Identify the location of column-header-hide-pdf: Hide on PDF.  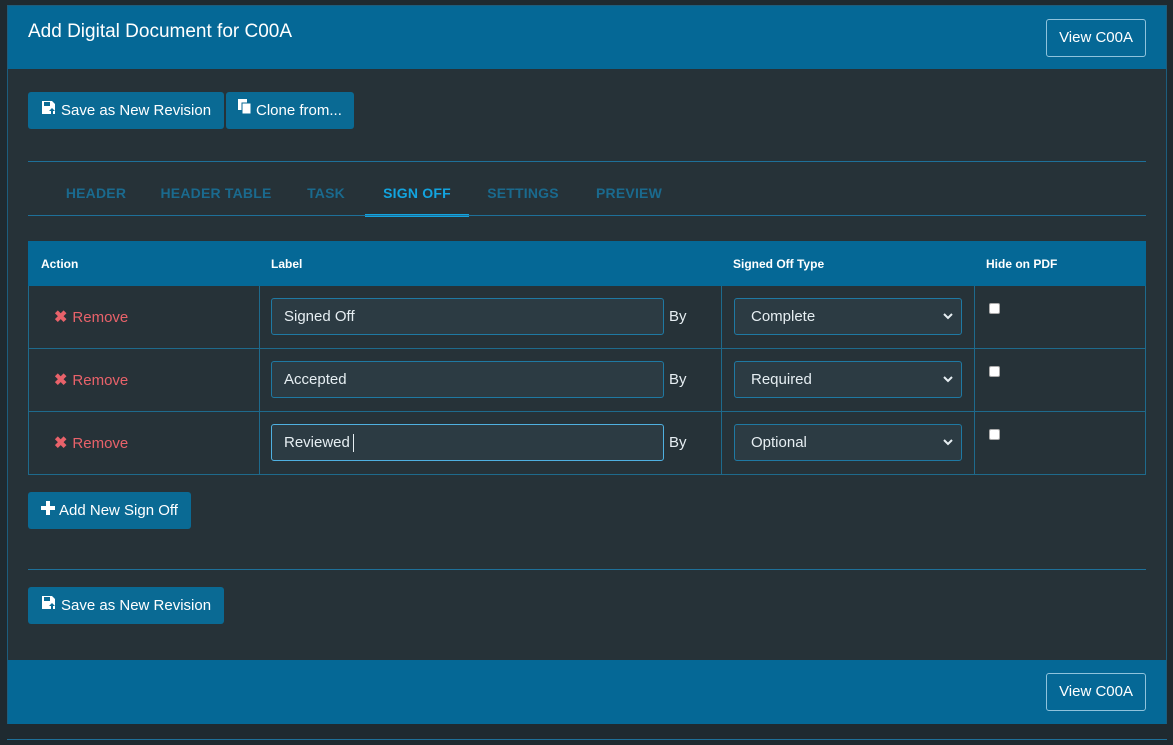
(1022, 264).